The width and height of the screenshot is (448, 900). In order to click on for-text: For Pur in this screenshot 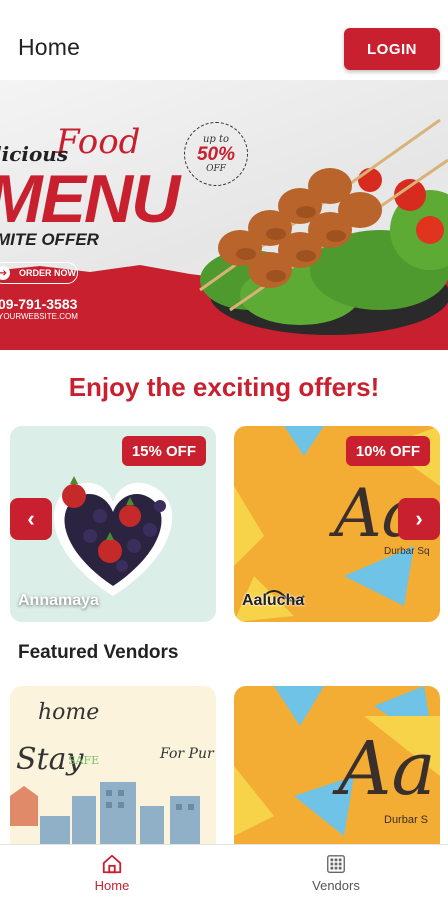, I will do `click(187, 754)`.